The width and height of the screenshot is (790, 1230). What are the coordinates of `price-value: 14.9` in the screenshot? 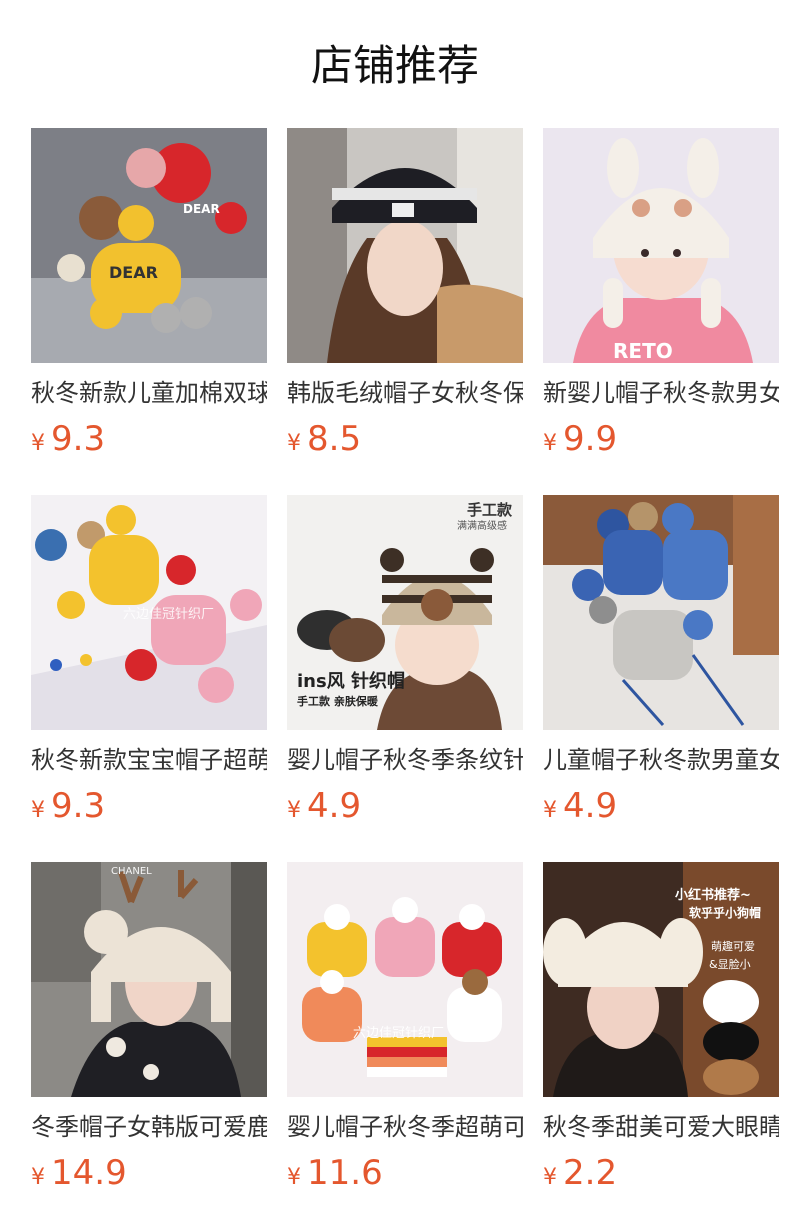 It's located at (89, 1173).